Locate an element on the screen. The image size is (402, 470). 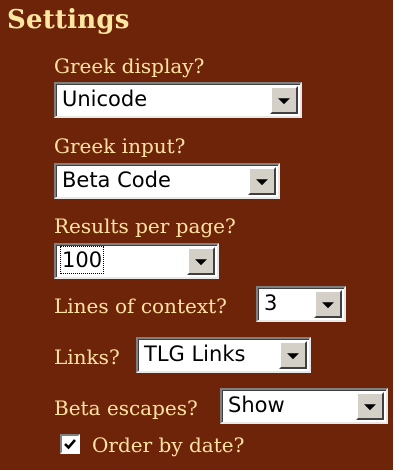
order-by-date-checkbox is located at coordinates (70, 444).